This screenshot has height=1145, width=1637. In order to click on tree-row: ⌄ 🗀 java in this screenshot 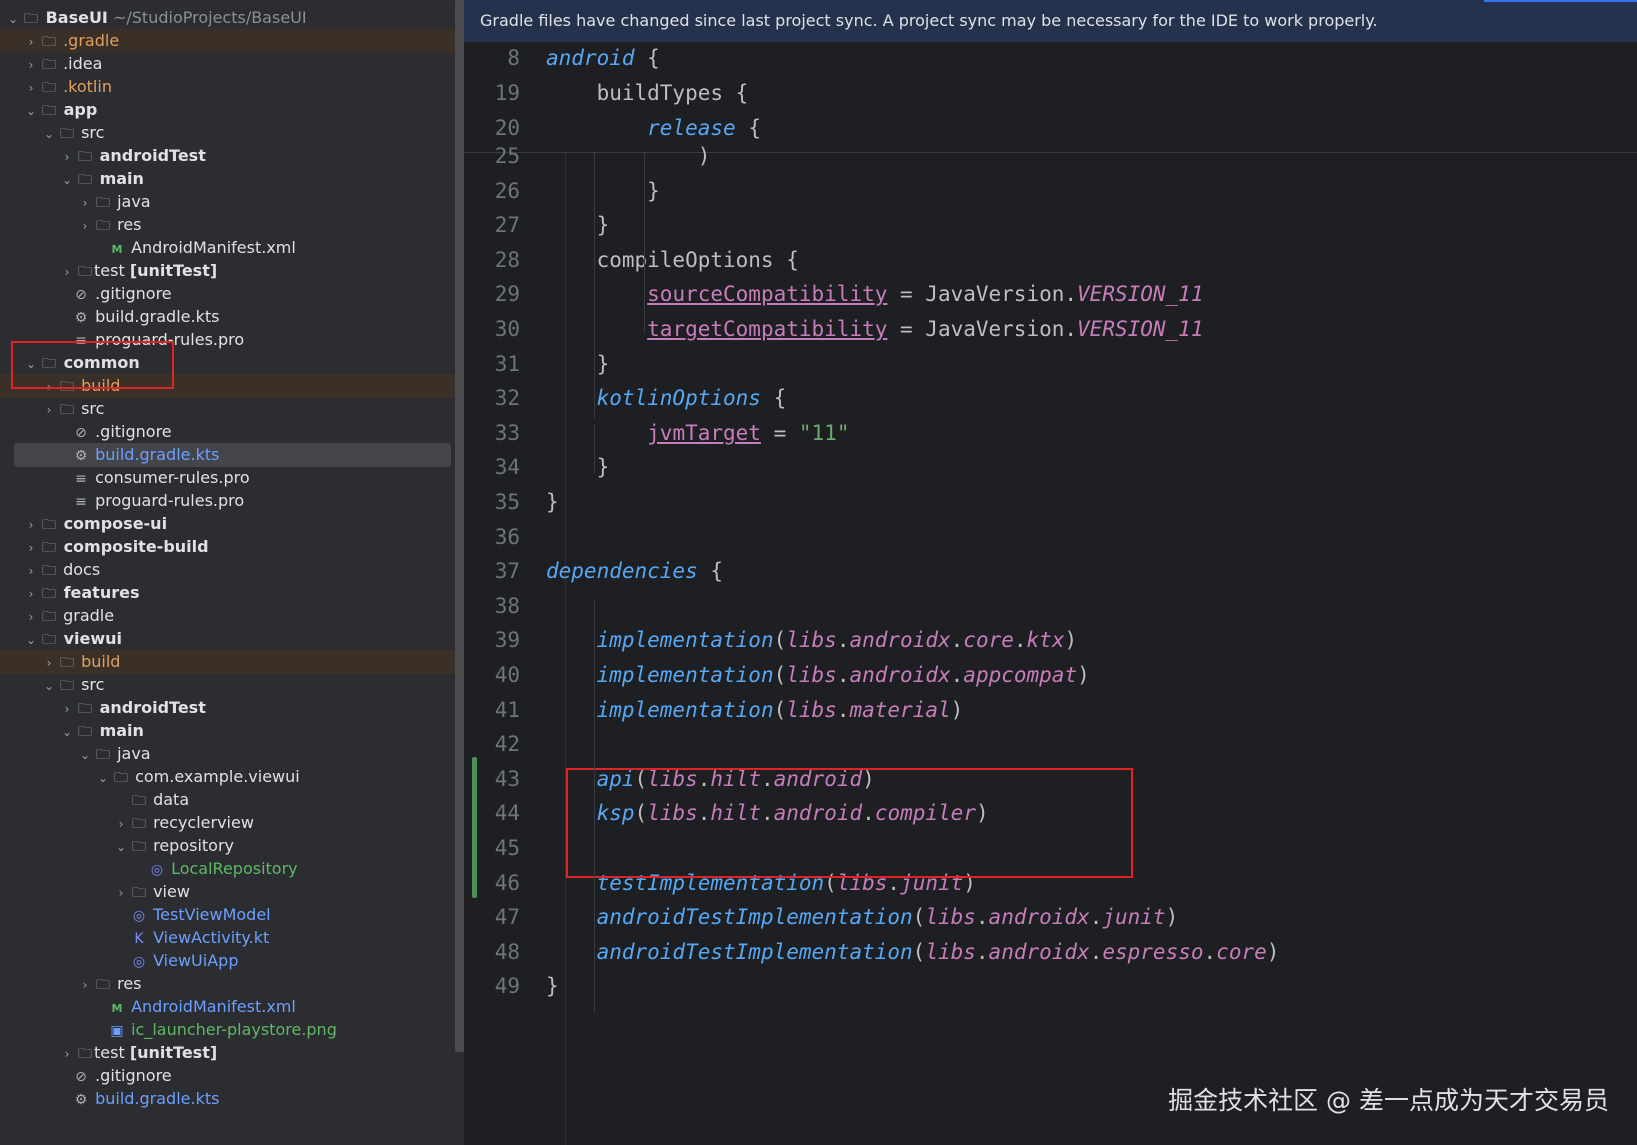, I will do `click(227, 754)`.